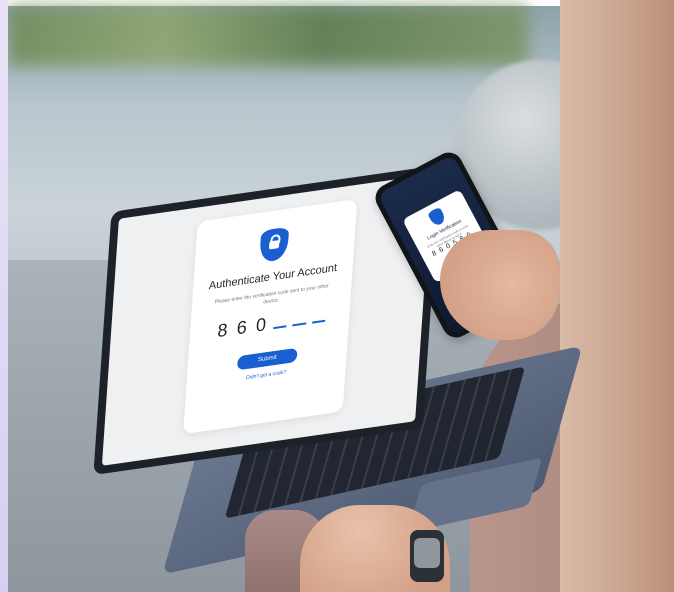 This screenshot has width=674, height=592. I want to click on wristwatch, so click(427, 556).